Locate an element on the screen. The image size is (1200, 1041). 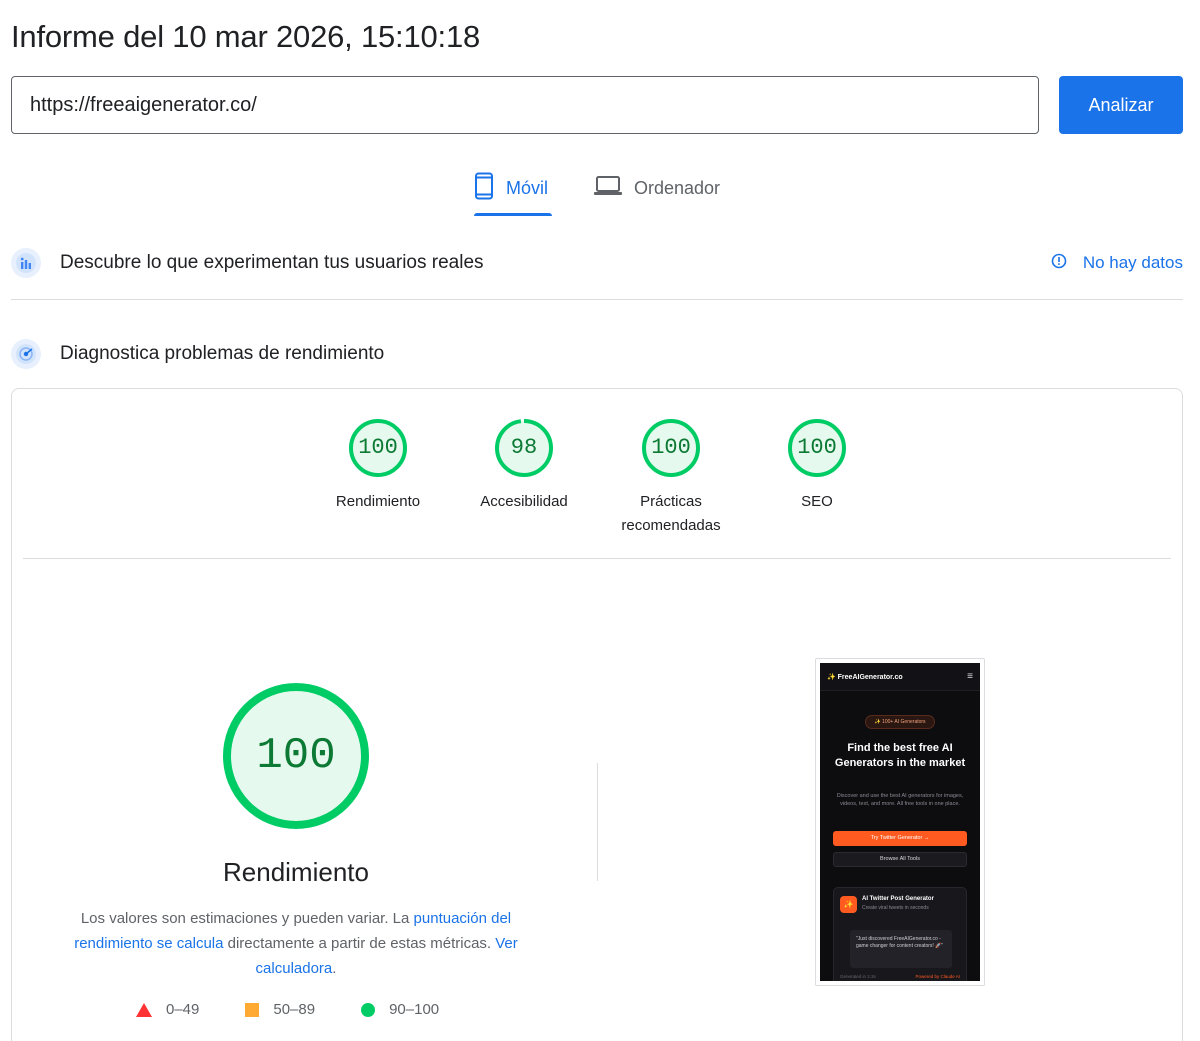
legend-pass-label: 90–100 is located at coordinates (414, 1009).